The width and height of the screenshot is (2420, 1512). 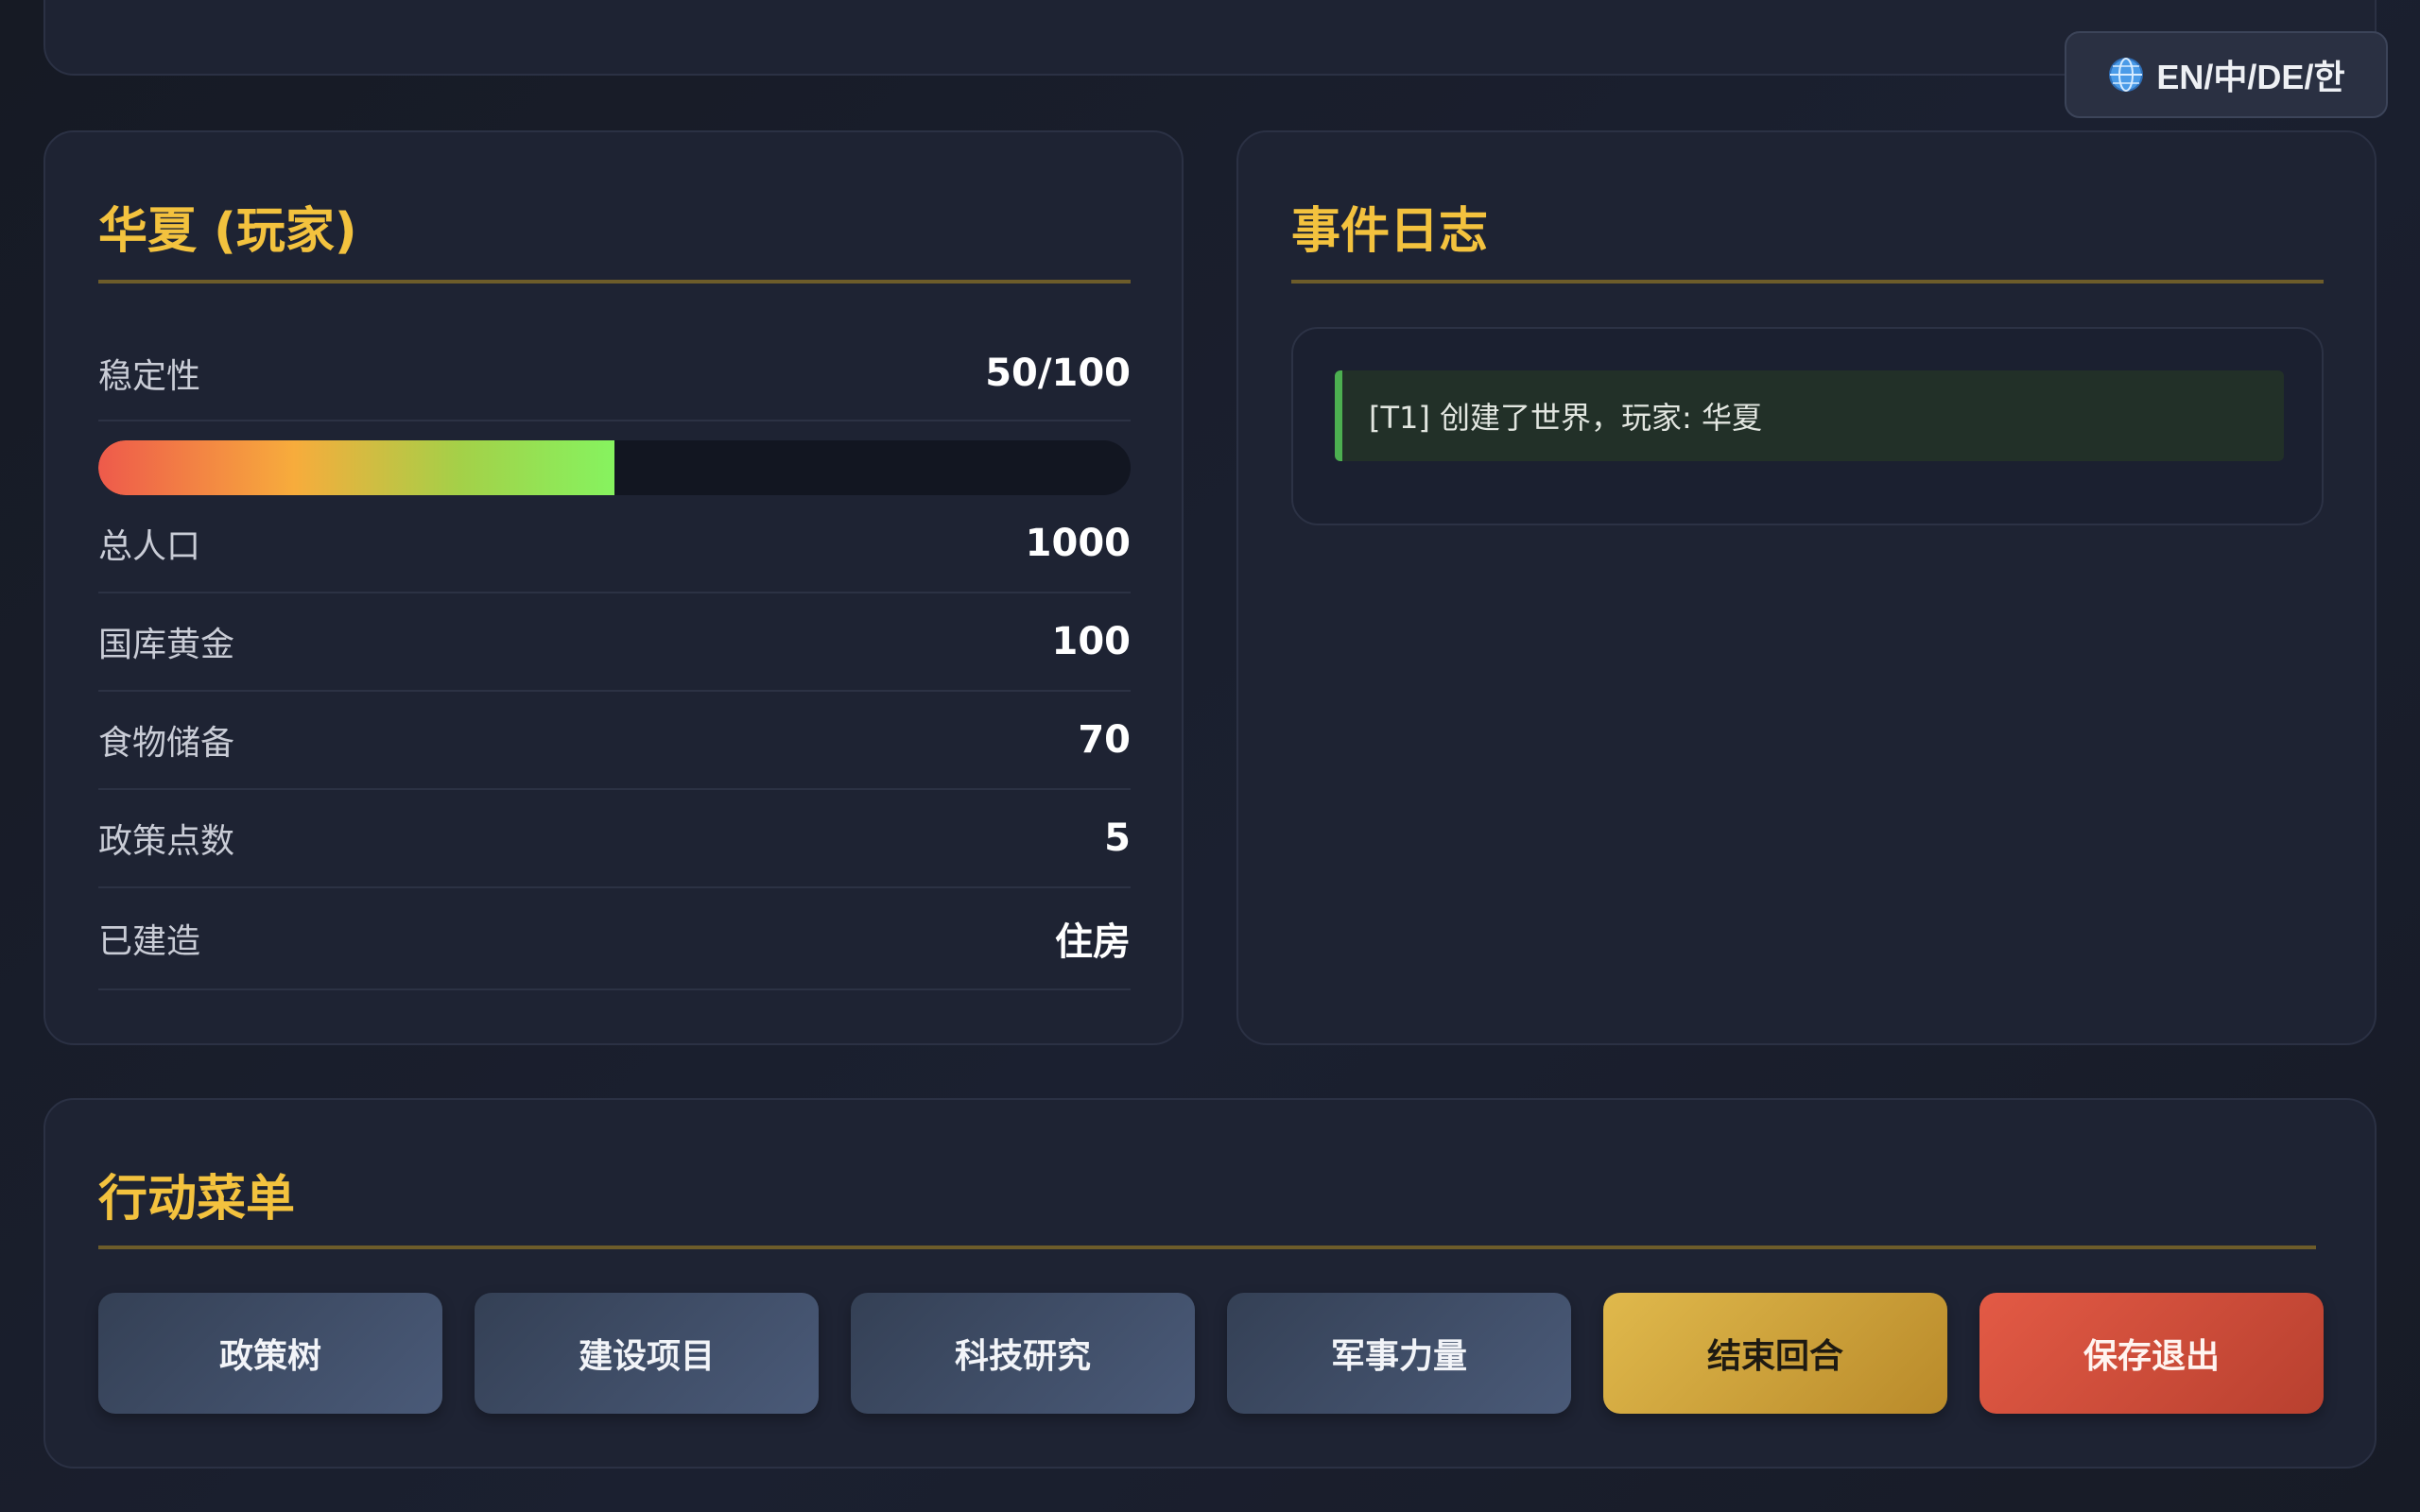 What do you see at coordinates (149, 941) in the screenshot?
I see `stat-label: 已建造` at bounding box center [149, 941].